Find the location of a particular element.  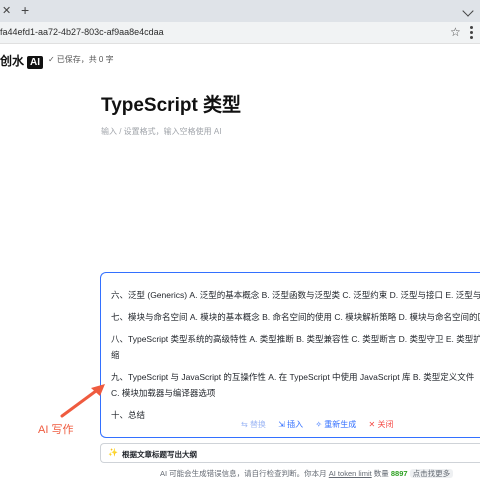

brand-ai-badge: AI is located at coordinates (35, 62).